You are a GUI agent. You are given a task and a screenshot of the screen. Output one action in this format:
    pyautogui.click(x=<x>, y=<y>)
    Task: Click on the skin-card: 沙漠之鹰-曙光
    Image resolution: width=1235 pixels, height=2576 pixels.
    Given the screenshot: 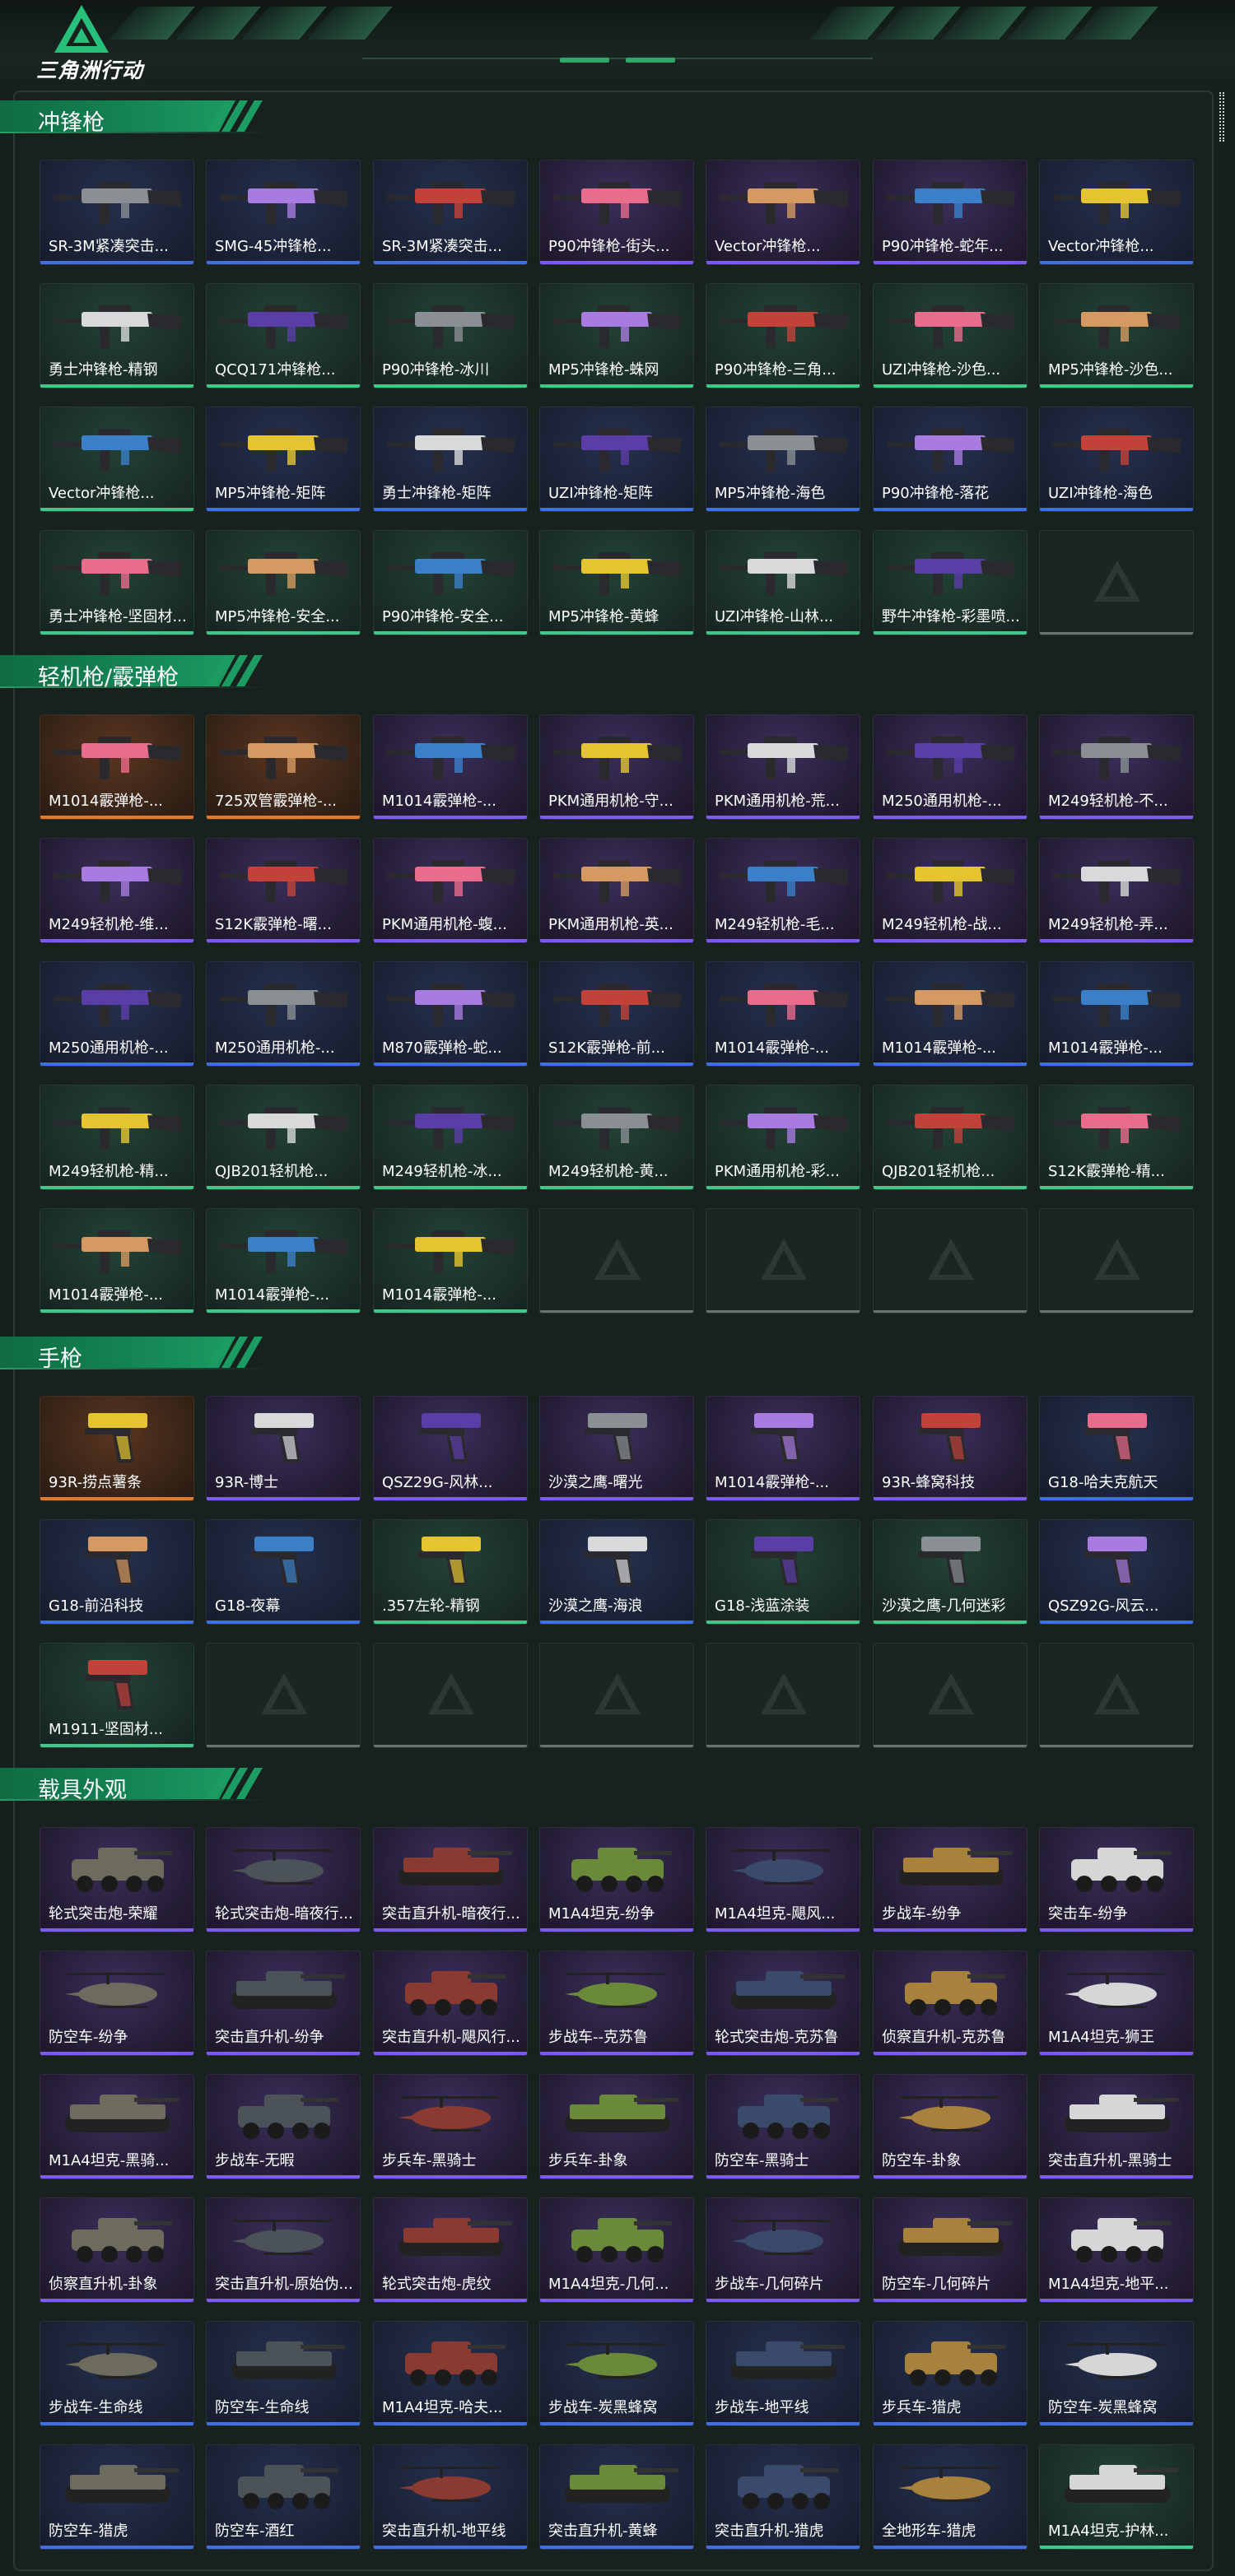 What is the action you would take?
    pyautogui.click(x=616, y=1448)
    